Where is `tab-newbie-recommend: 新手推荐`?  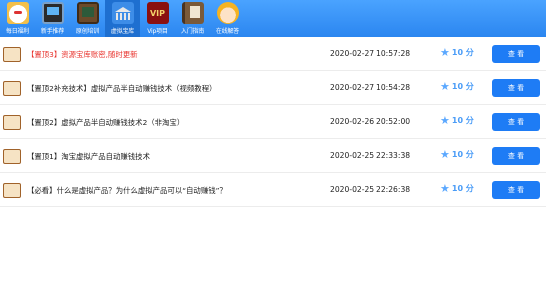
tab-newbie-recommend: 新手推荐 is located at coordinates (52, 18).